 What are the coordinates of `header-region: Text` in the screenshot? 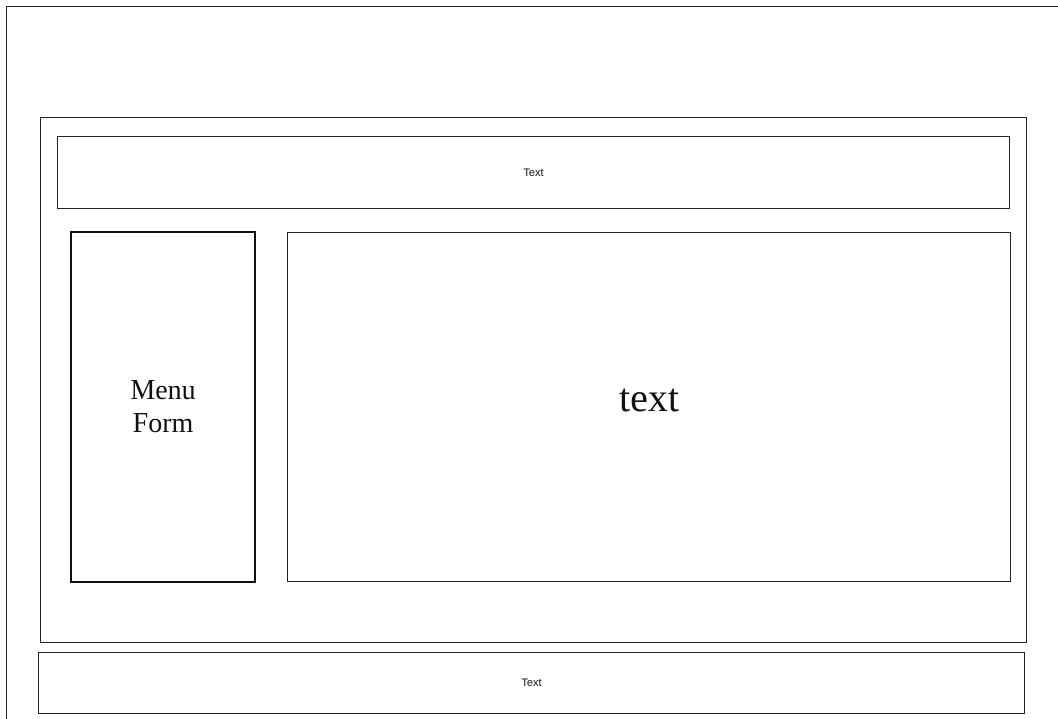 It's located at (533, 172).